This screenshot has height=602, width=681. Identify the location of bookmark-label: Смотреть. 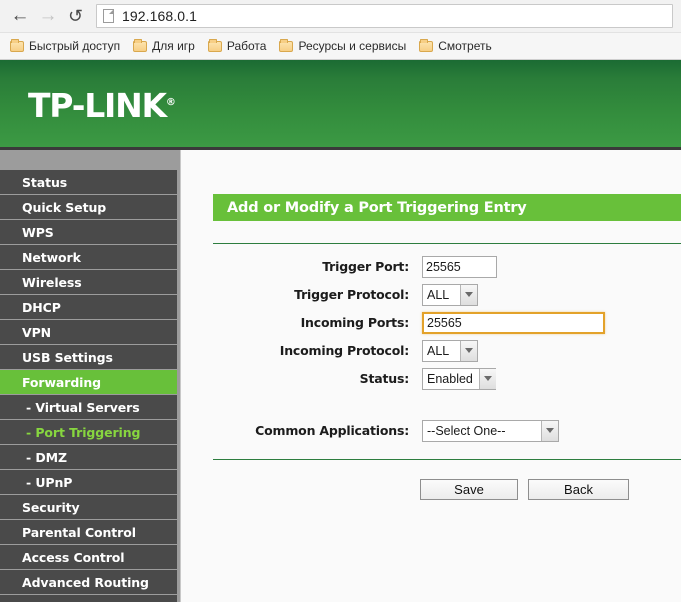
(465, 46).